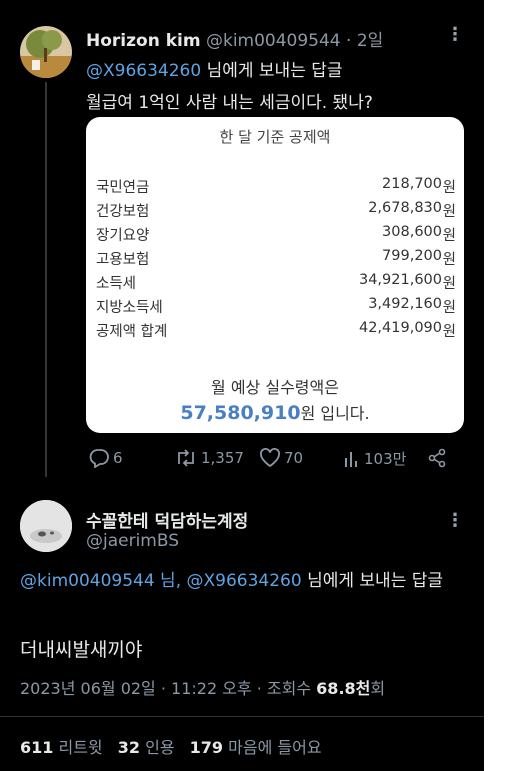  Describe the element at coordinates (412, 256) in the screenshot. I see `row-amount: 799,200` at that location.